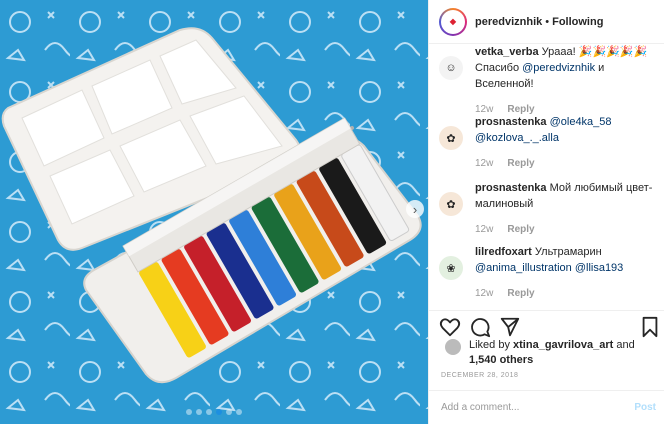  What do you see at coordinates (503, 252) in the screenshot?
I see `commenter-username: lilredfoxart` at bounding box center [503, 252].